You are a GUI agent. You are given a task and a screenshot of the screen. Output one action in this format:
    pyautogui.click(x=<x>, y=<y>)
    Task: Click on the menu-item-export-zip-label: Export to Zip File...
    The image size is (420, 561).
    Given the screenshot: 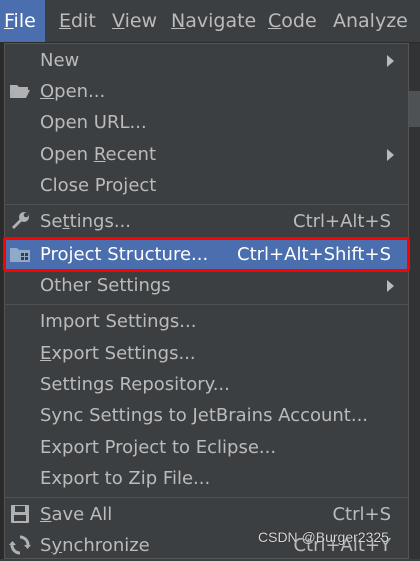 What is the action you would take?
    pyautogui.click(x=125, y=478)
    